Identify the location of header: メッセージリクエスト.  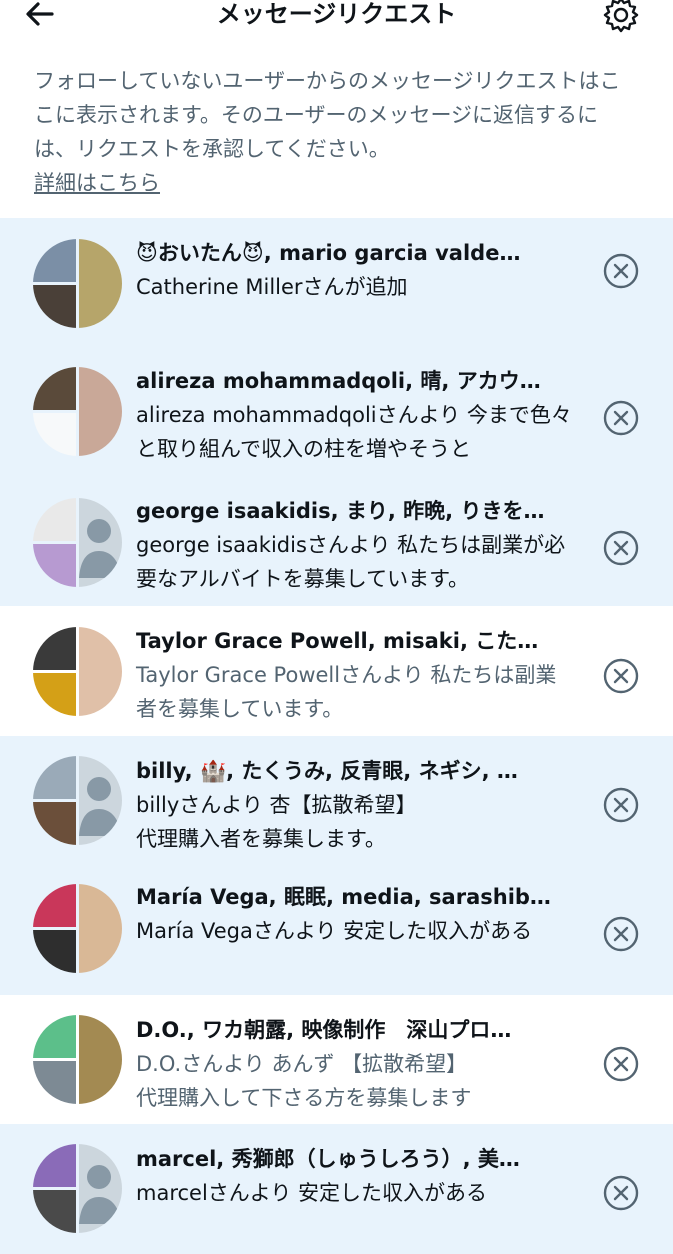
(336, 20).